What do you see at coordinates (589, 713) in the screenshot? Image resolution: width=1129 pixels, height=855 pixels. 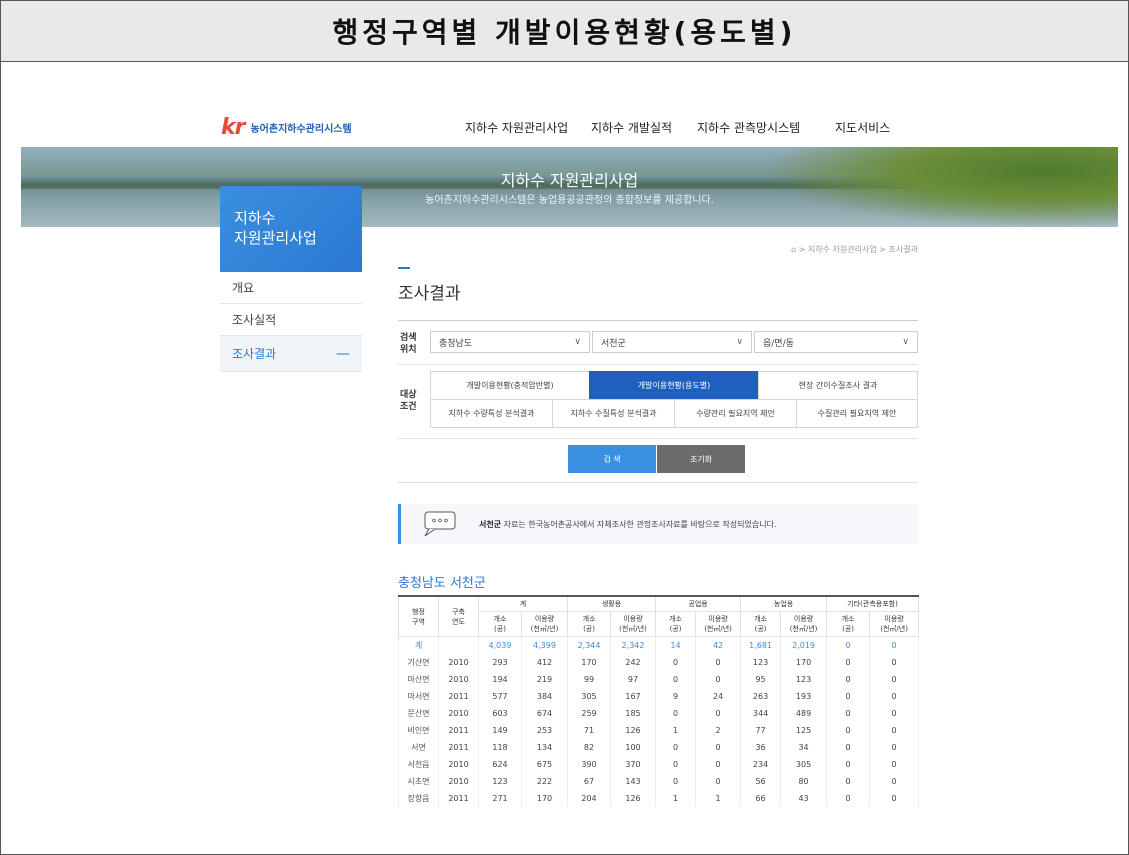 I see `table-cell: 259` at bounding box center [589, 713].